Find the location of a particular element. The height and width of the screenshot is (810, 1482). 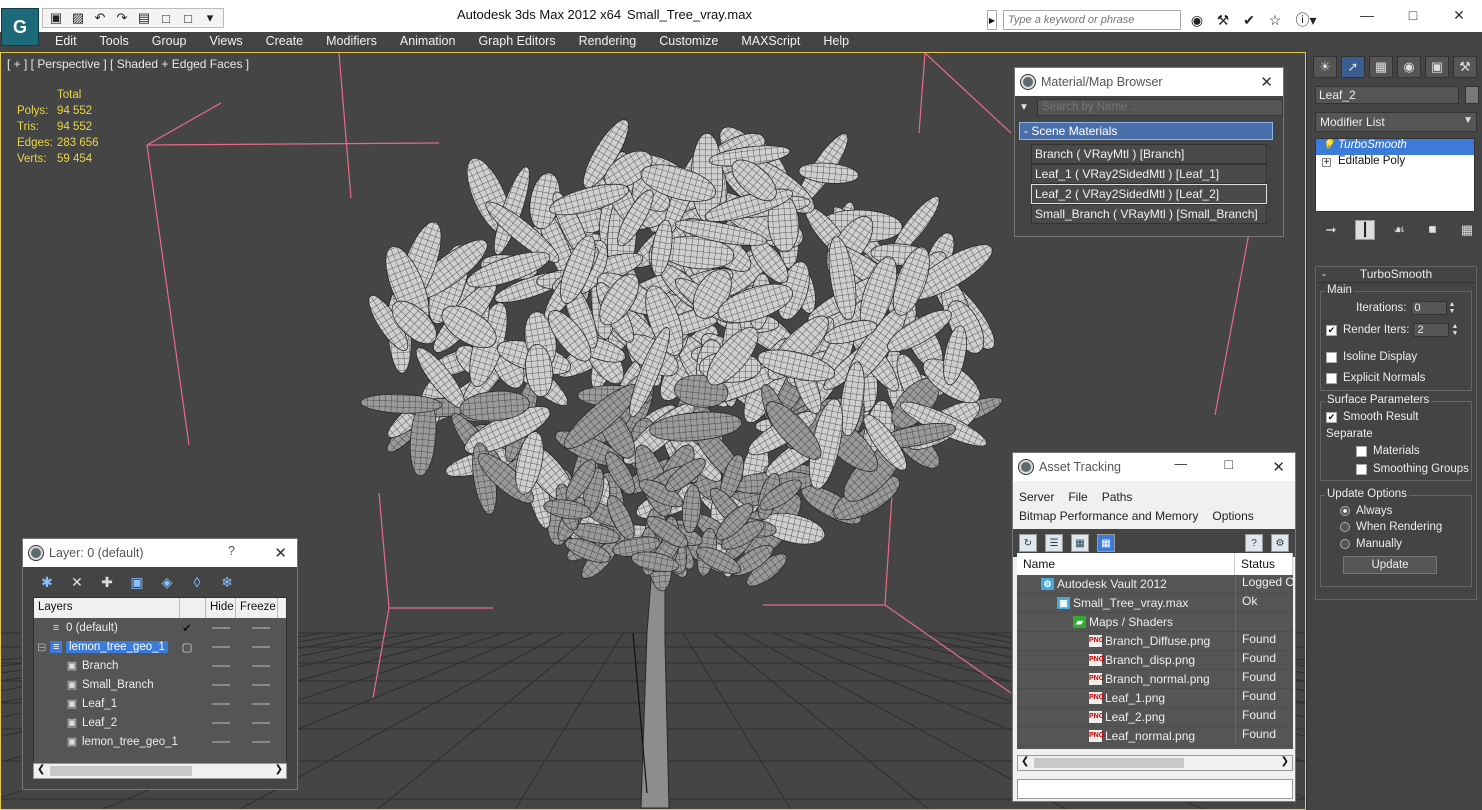

pin-stack-icon: ➞ is located at coordinates (1331, 230).